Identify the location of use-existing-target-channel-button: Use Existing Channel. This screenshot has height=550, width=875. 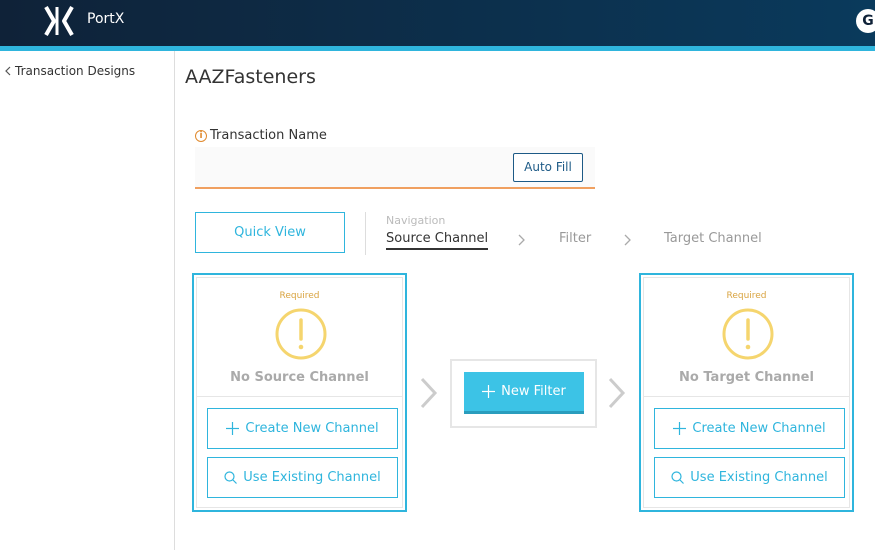
(749, 477).